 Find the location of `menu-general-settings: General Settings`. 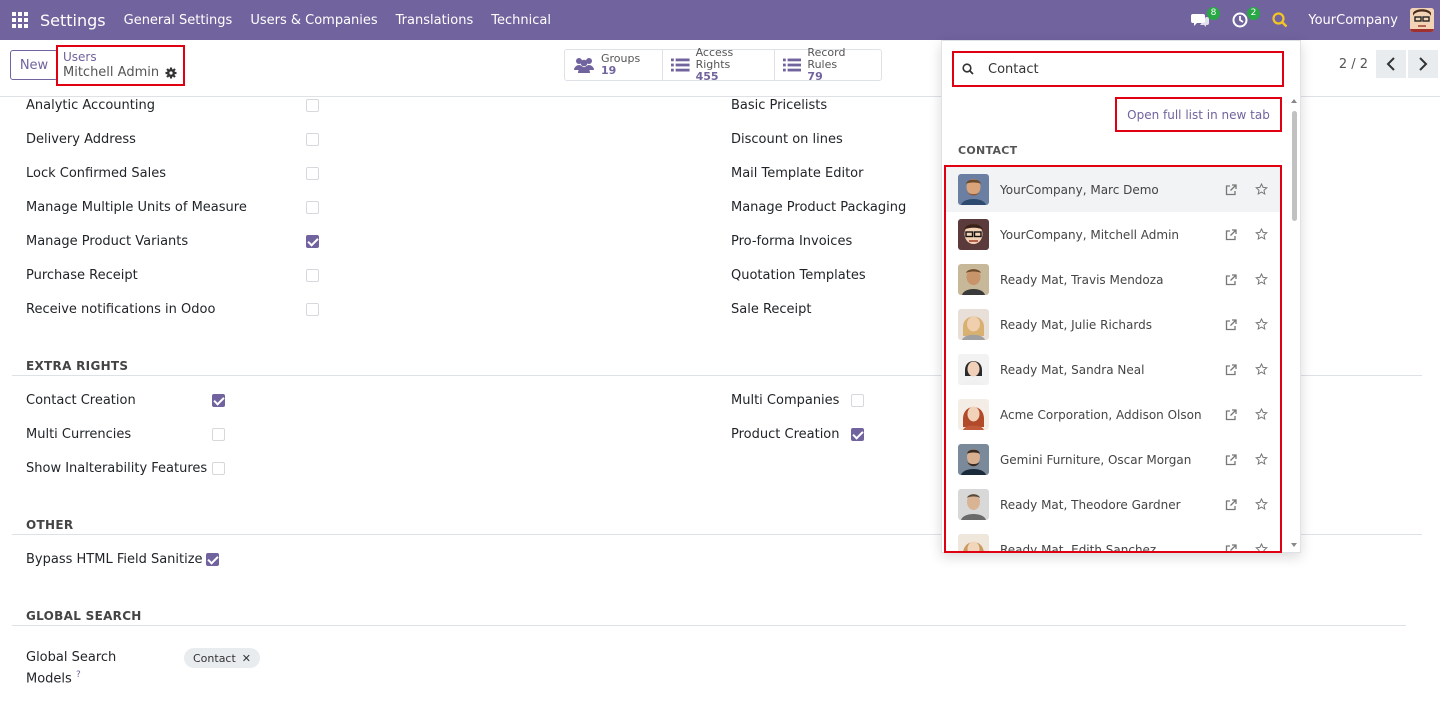

menu-general-settings: General Settings is located at coordinates (178, 20).